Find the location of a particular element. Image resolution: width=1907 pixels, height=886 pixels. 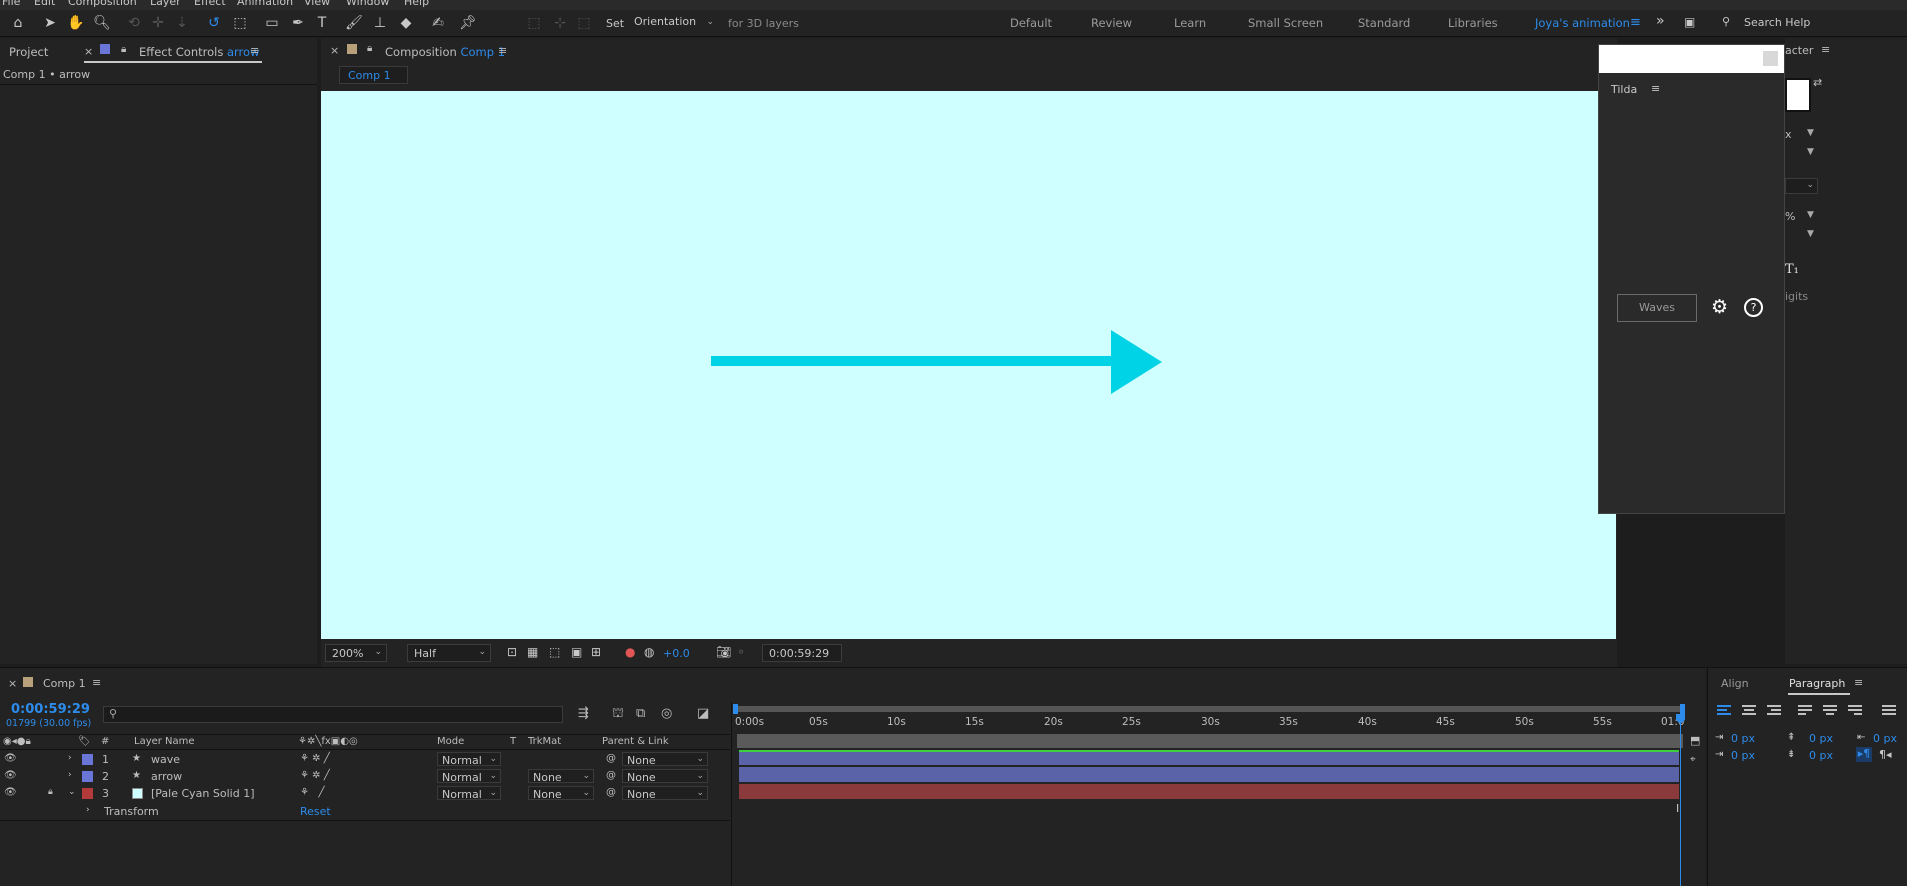

home-icon: ⌂ is located at coordinates (18, 23).